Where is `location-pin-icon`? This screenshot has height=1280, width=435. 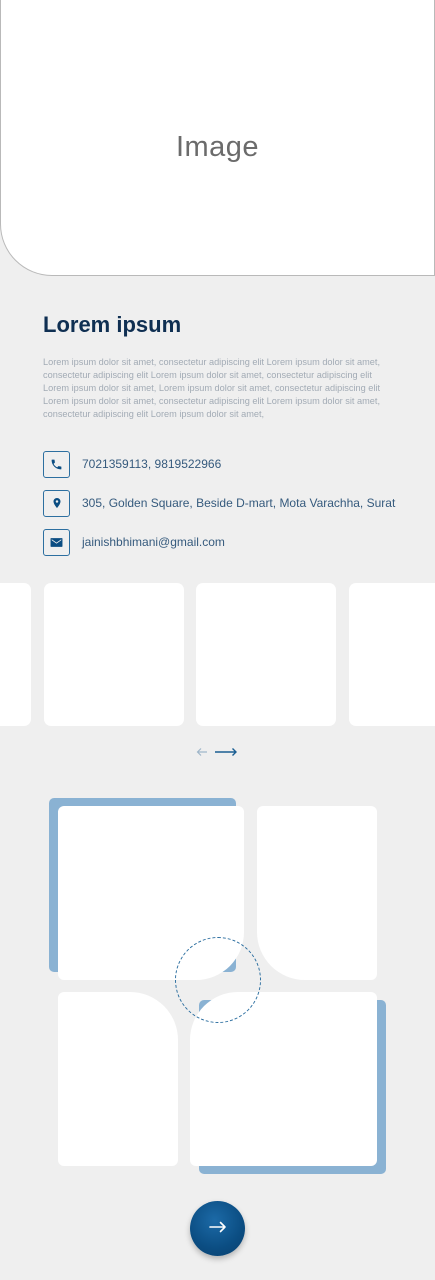 location-pin-icon is located at coordinates (56, 503).